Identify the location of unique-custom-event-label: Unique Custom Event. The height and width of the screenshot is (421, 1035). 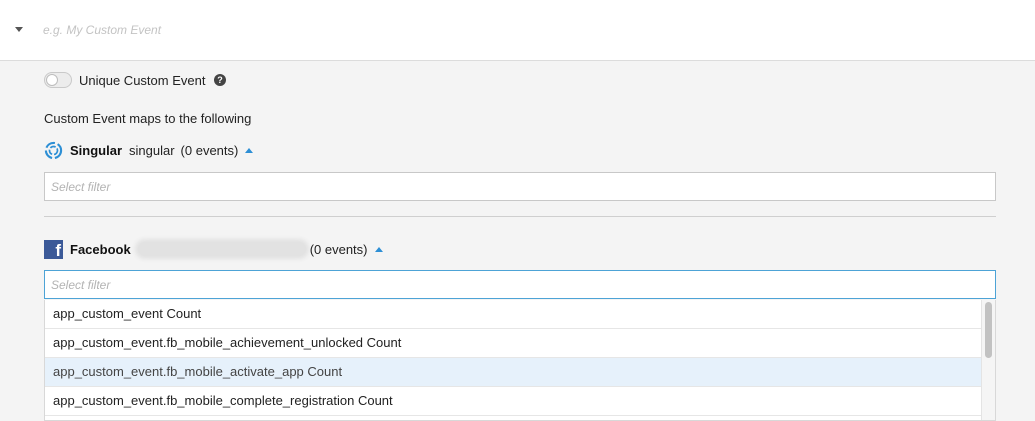
(142, 80).